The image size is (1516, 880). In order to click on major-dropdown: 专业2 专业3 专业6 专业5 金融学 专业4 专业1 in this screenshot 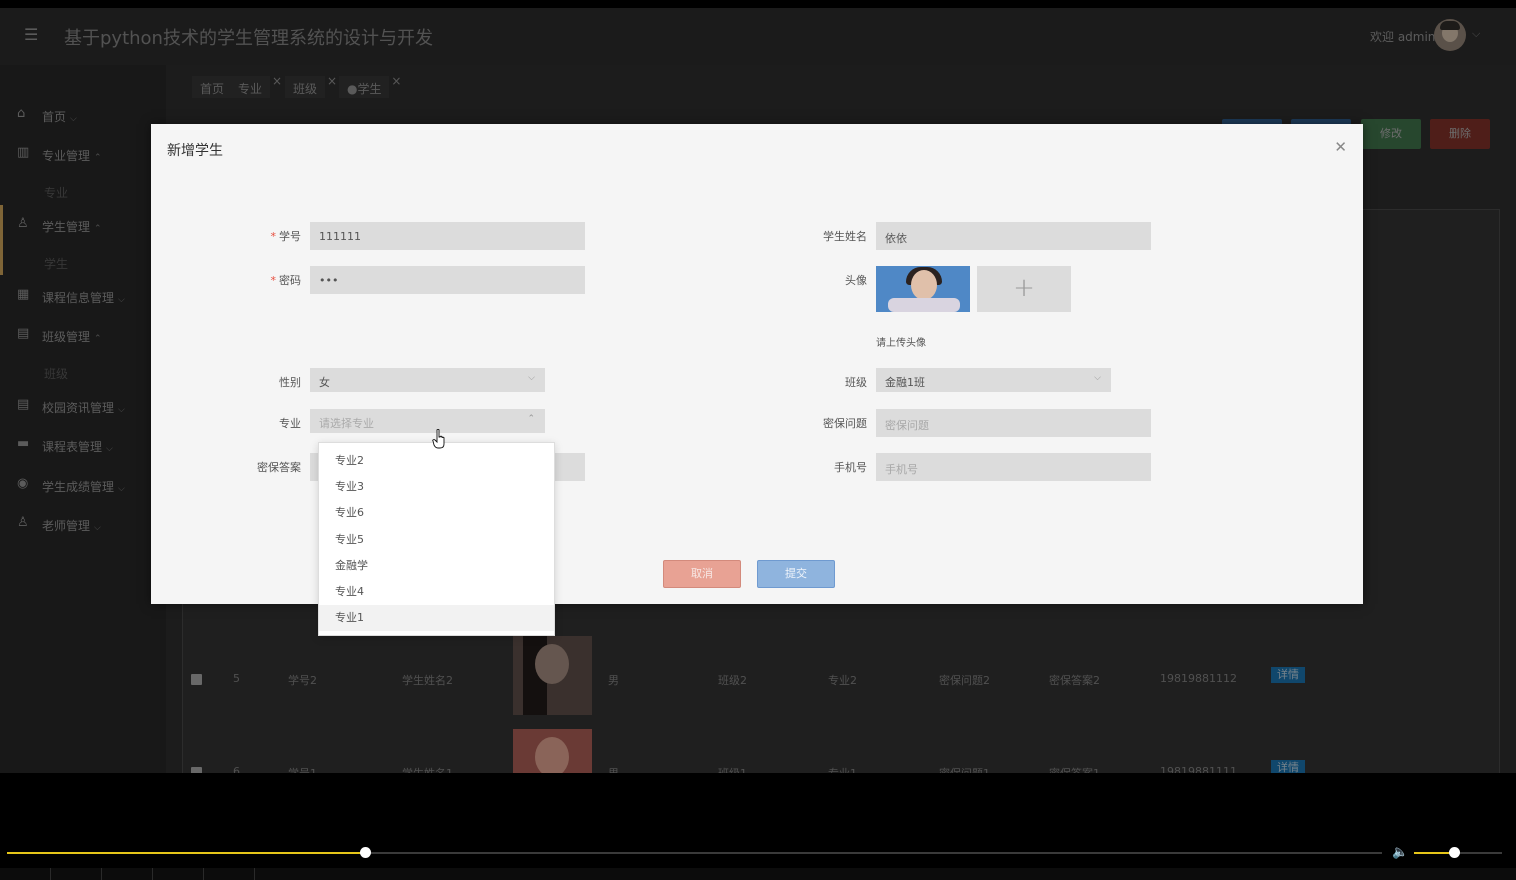, I will do `click(436, 539)`.